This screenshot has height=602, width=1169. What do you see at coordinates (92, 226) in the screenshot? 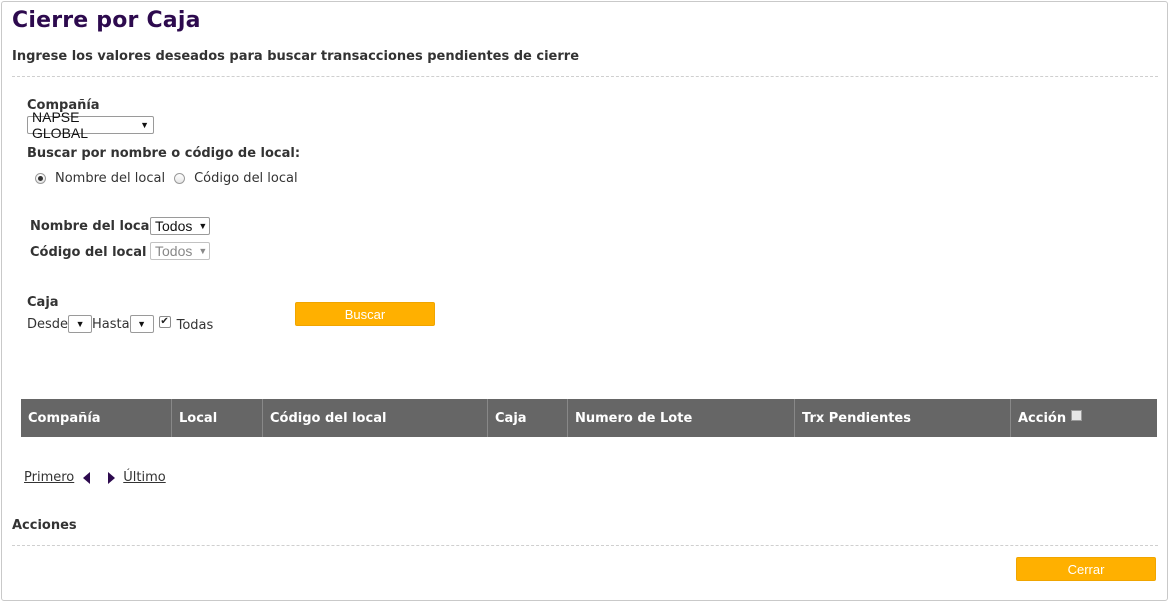
I see `store-name-label: Nombre del local` at bounding box center [92, 226].